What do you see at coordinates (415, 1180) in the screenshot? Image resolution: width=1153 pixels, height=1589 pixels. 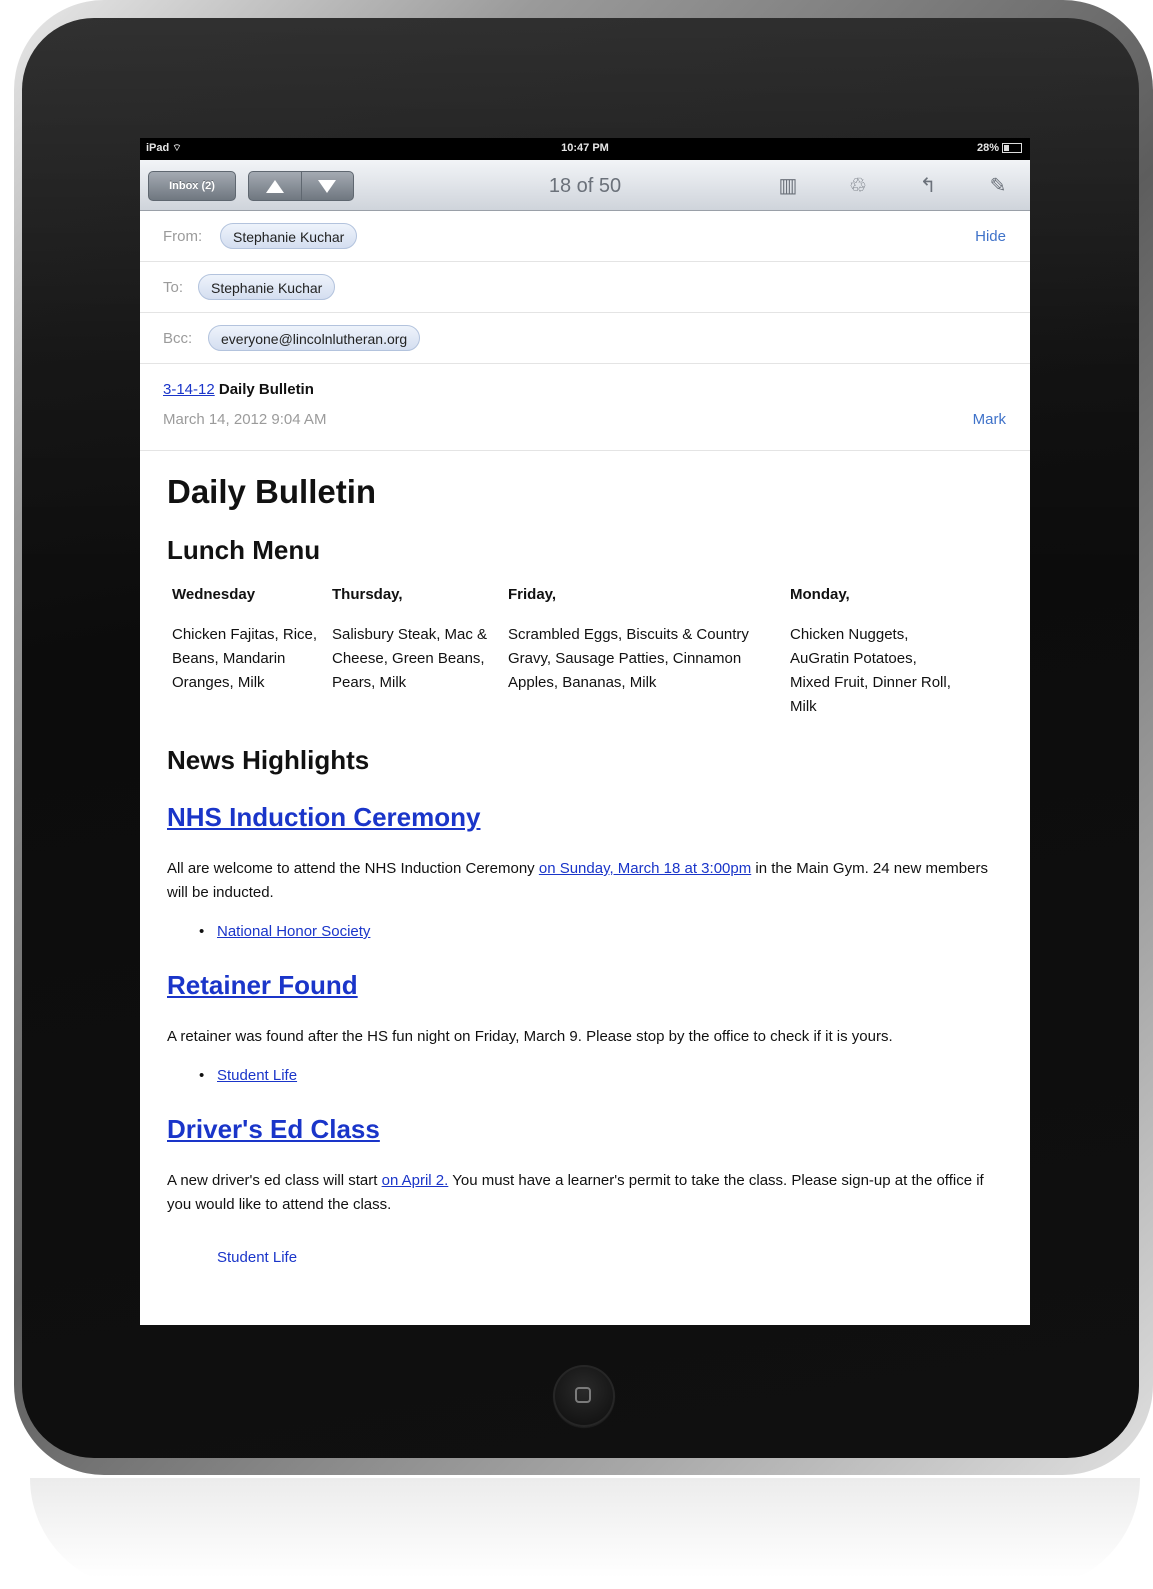 I see `event-date-link: on April 2.` at bounding box center [415, 1180].